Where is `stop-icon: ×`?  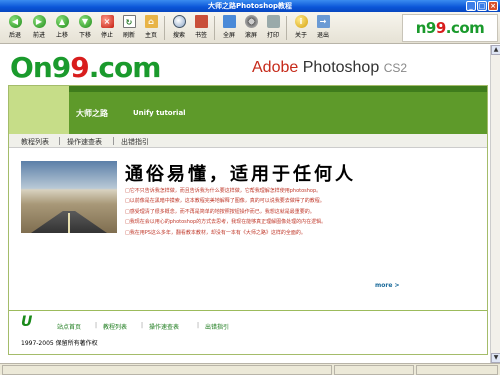
stop-icon: × is located at coordinates (107, 21).